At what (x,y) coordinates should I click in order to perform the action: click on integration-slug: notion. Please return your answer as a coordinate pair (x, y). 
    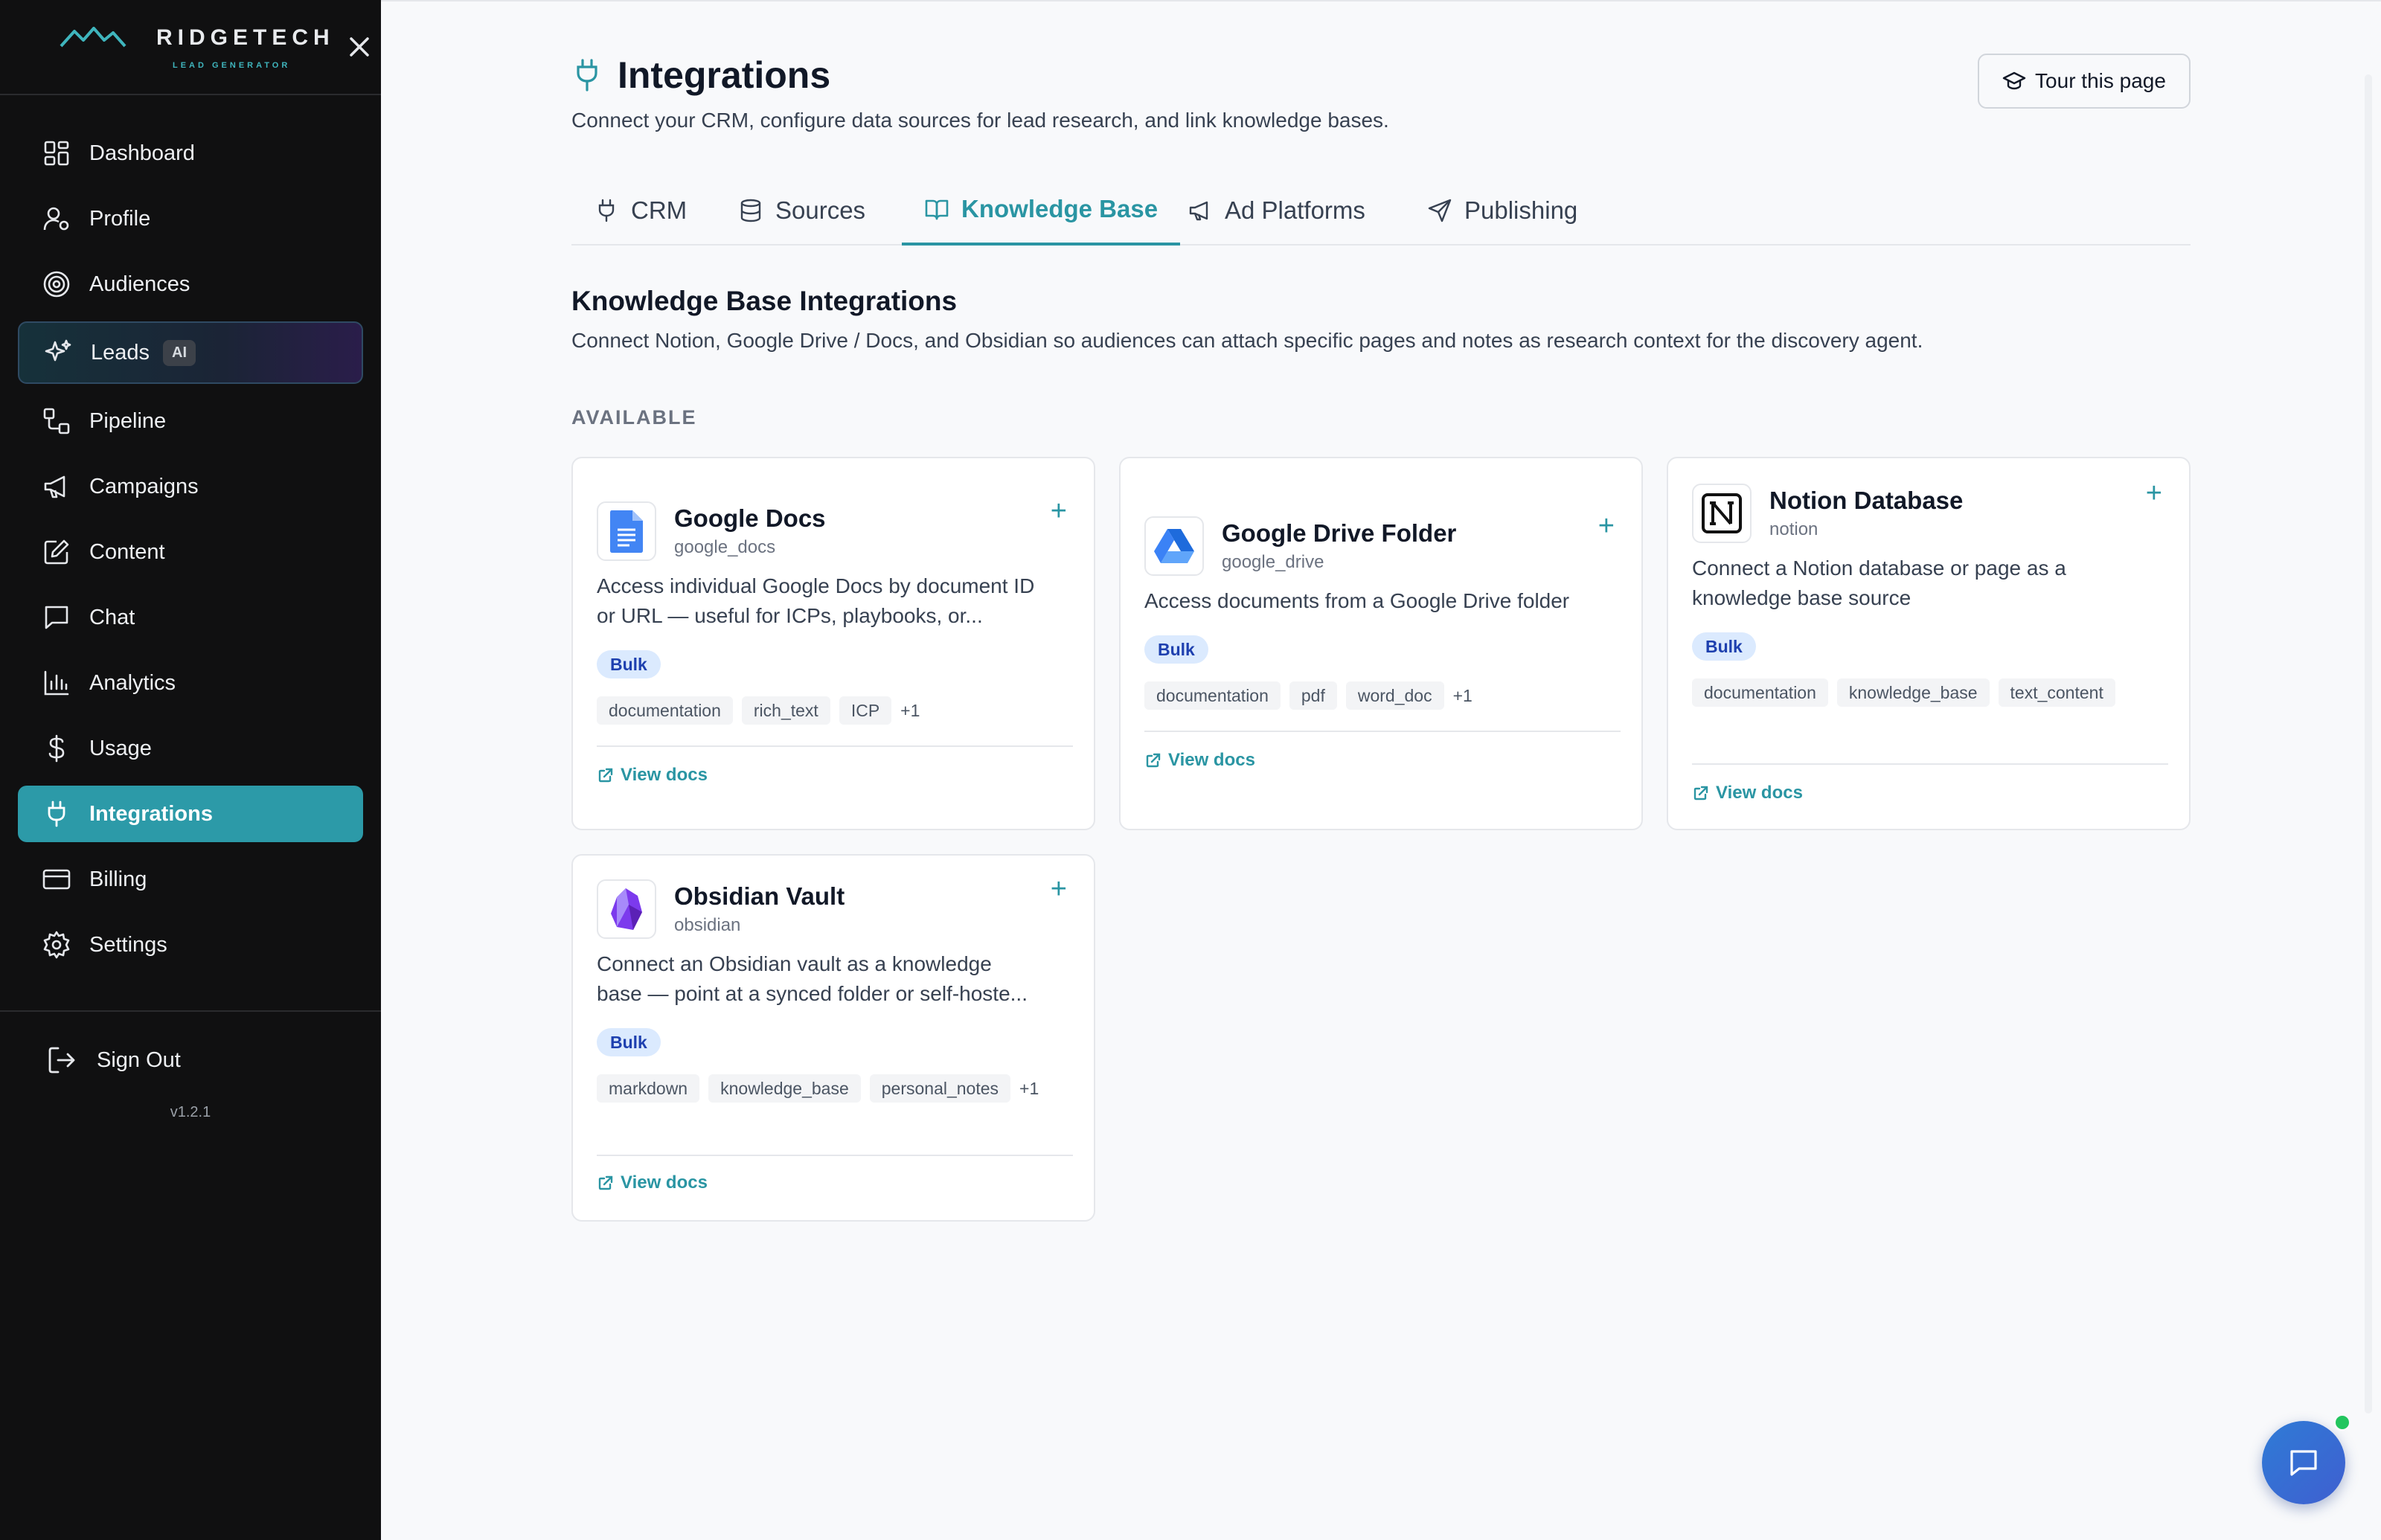
    Looking at the image, I should click on (1793, 529).